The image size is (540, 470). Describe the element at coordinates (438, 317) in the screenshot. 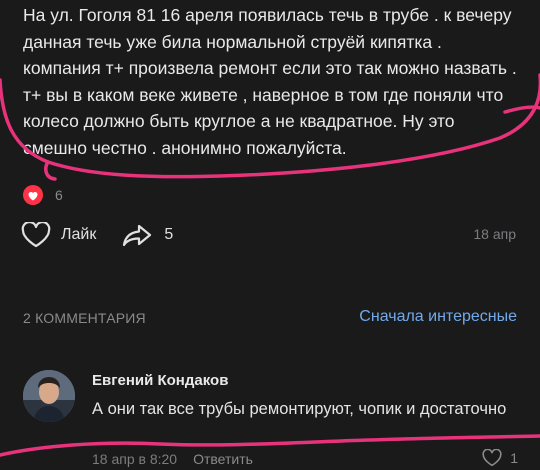

I see `sort-comments-link: Сначала интересные` at that location.